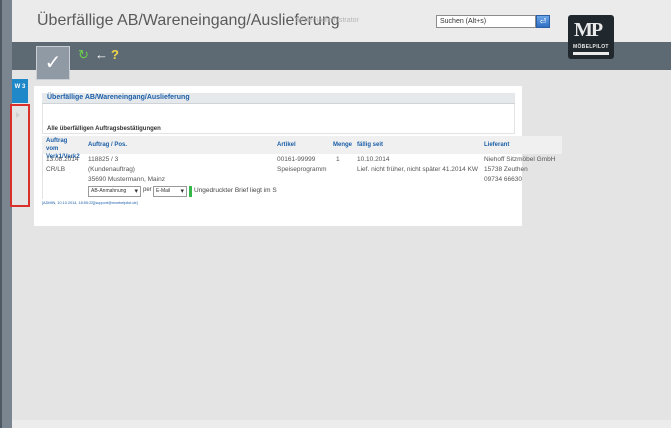 Image resolution: width=671 pixels, height=428 pixels. What do you see at coordinates (56, 169) in the screenshot?
I see `cell-verkaeufer: CR/LB` at bounding box center [56, 169].